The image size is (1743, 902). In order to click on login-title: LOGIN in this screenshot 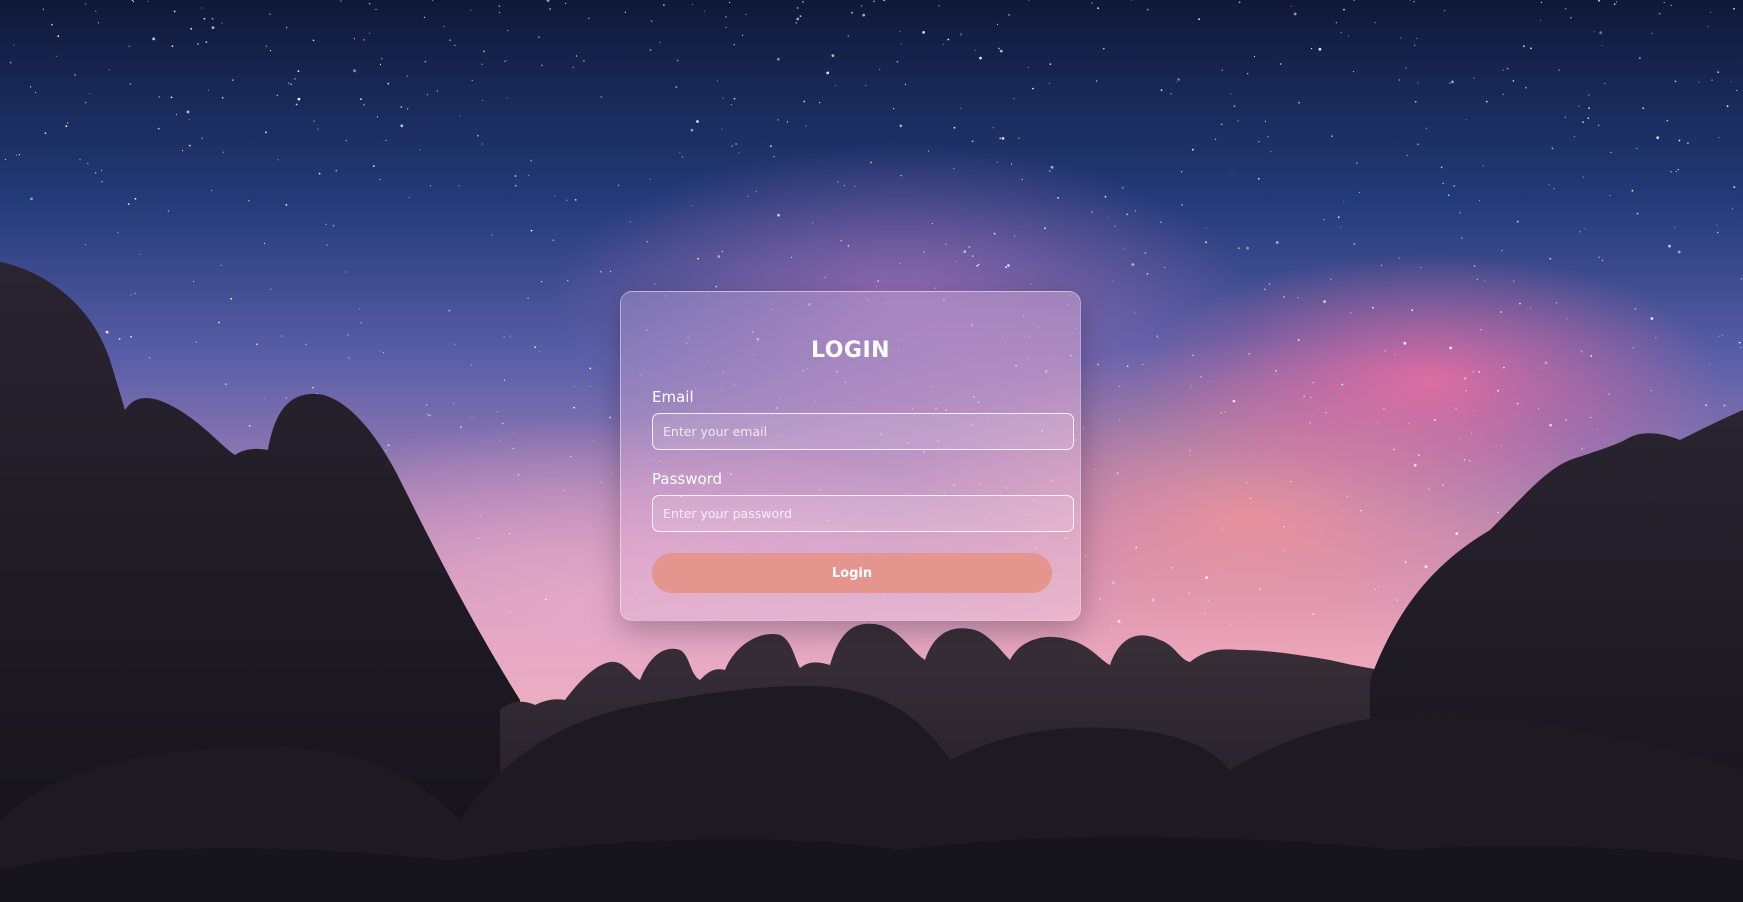, I will do `click(850, 350)`.